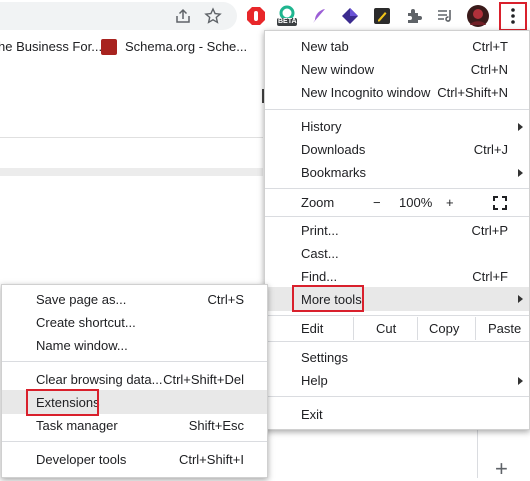  I want to click on puzzle-extensions-icon, so click(414, 16).